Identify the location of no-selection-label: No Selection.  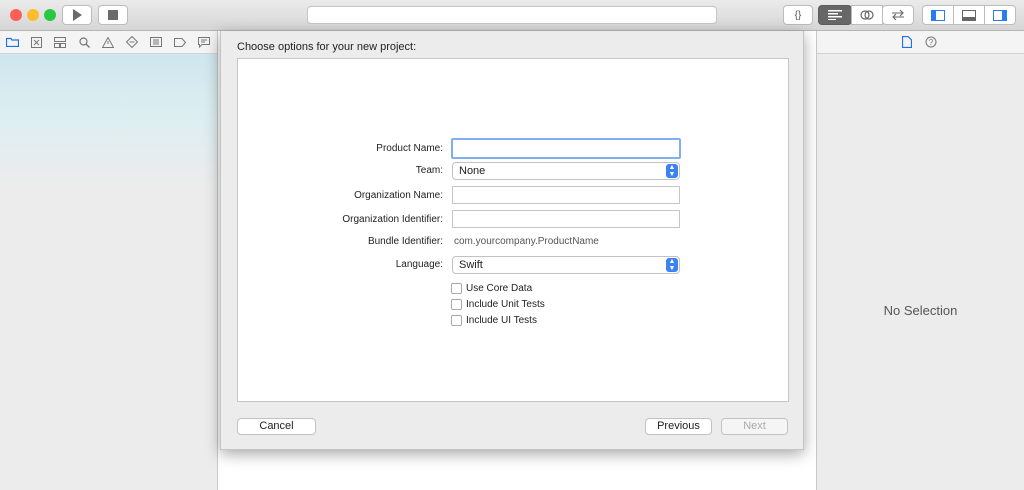
(920, 310).